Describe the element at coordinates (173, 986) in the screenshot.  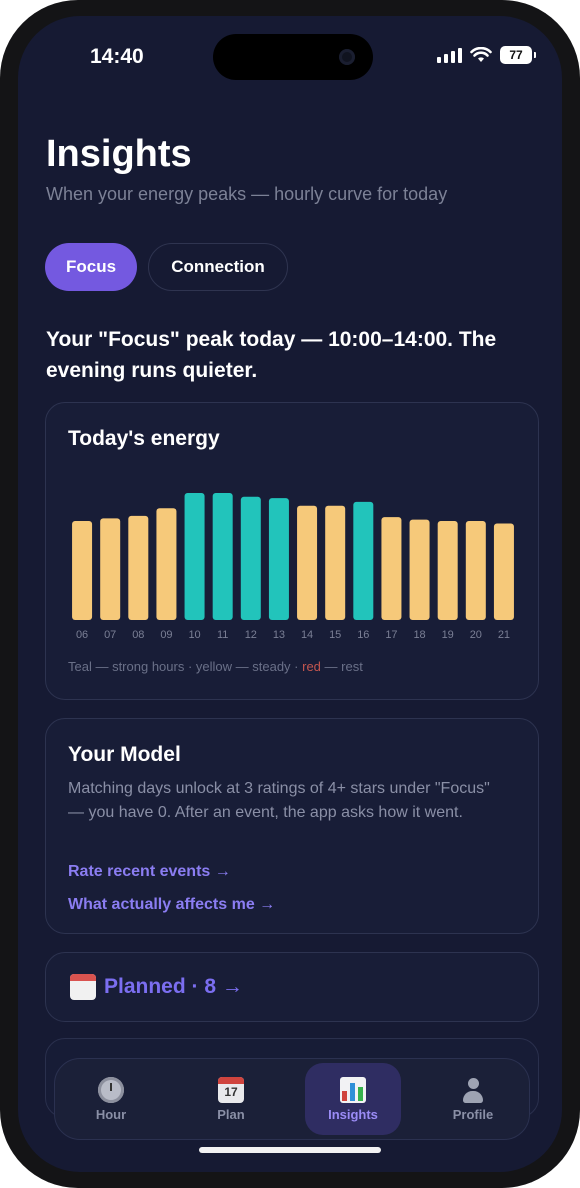
I see `planned-label: Planned · 8 →` at that location.